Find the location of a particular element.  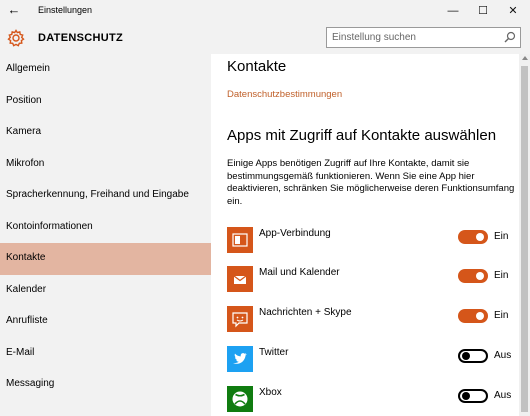

scrollbar is located at coordinates (524, 235).